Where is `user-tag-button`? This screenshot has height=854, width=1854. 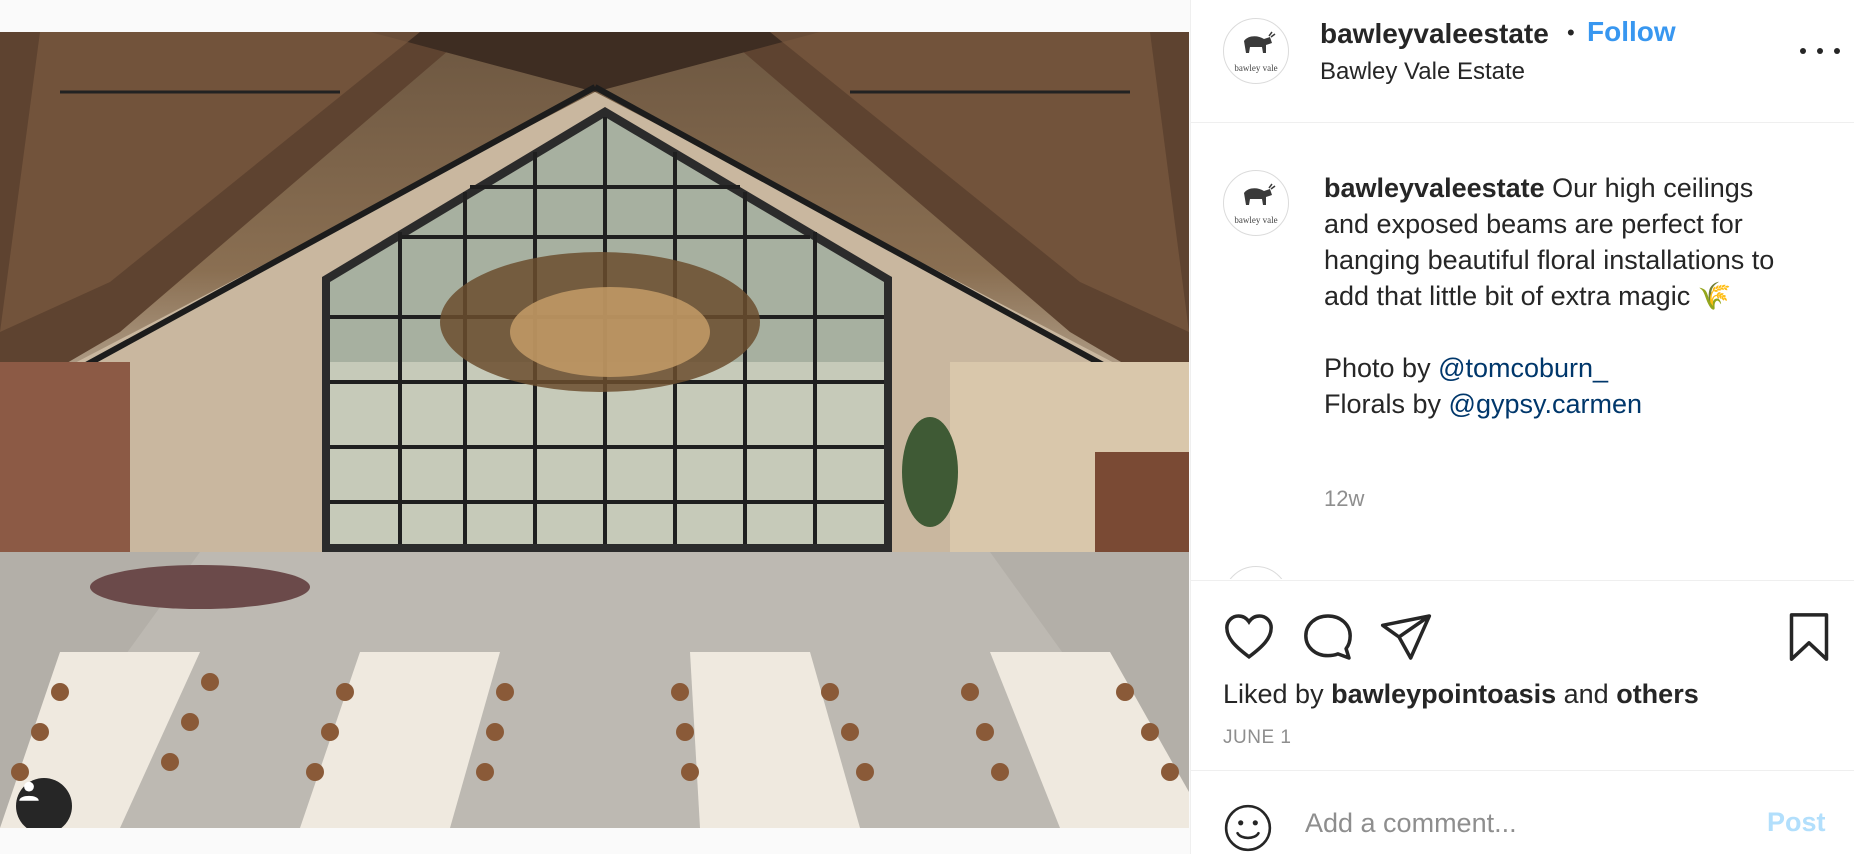 user-tag-button is located at coordinates (44, 803).